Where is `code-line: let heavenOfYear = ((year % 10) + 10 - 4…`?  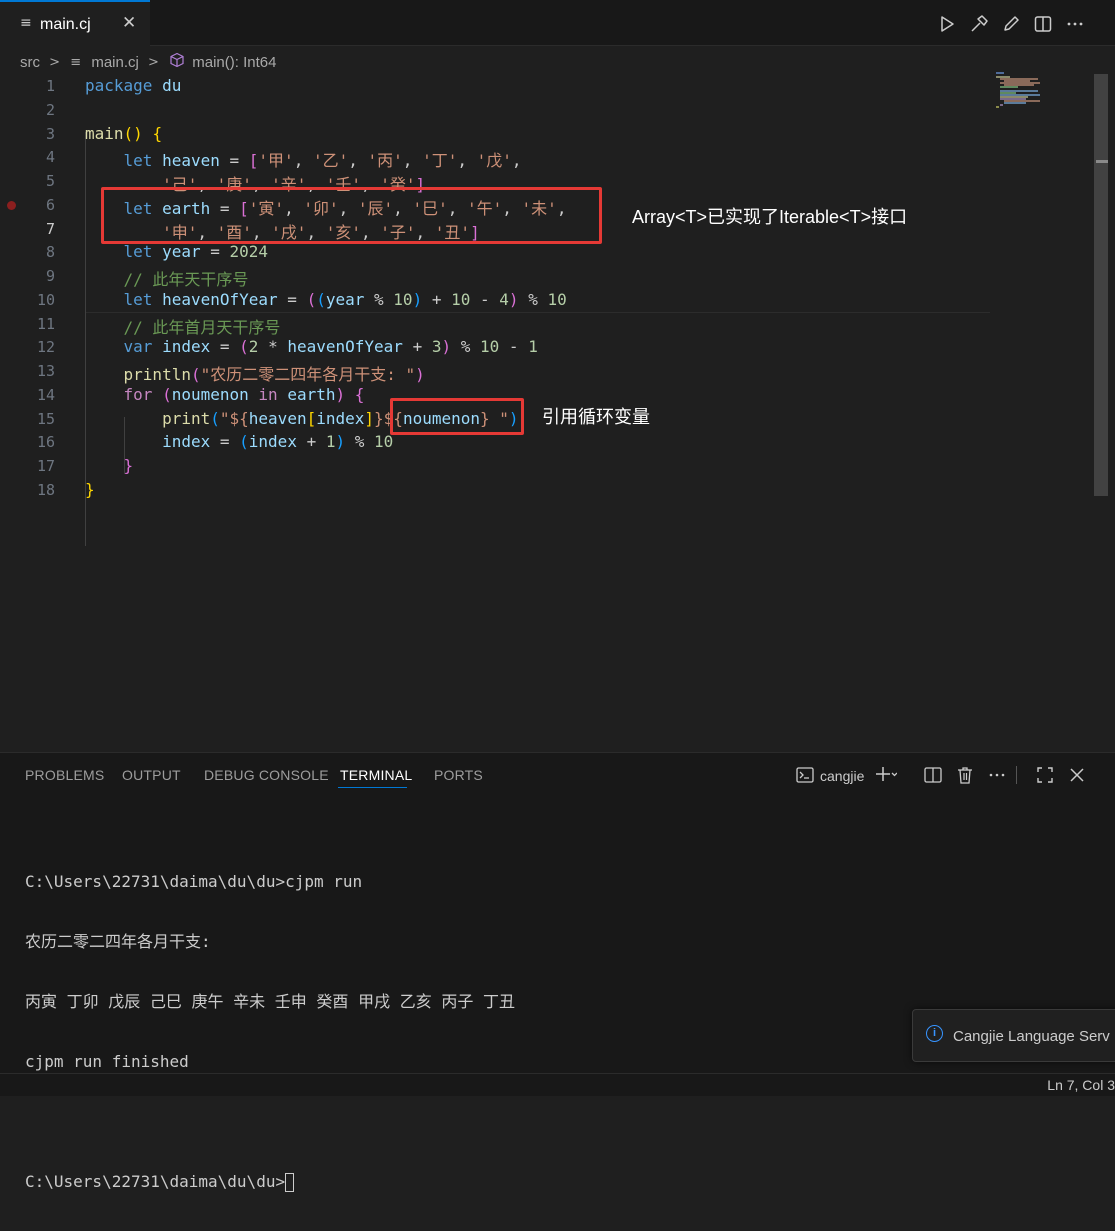 code-line: let heavenOfYear = ((year % 10) + 10 - 4… is located at coordinates (345, 299).